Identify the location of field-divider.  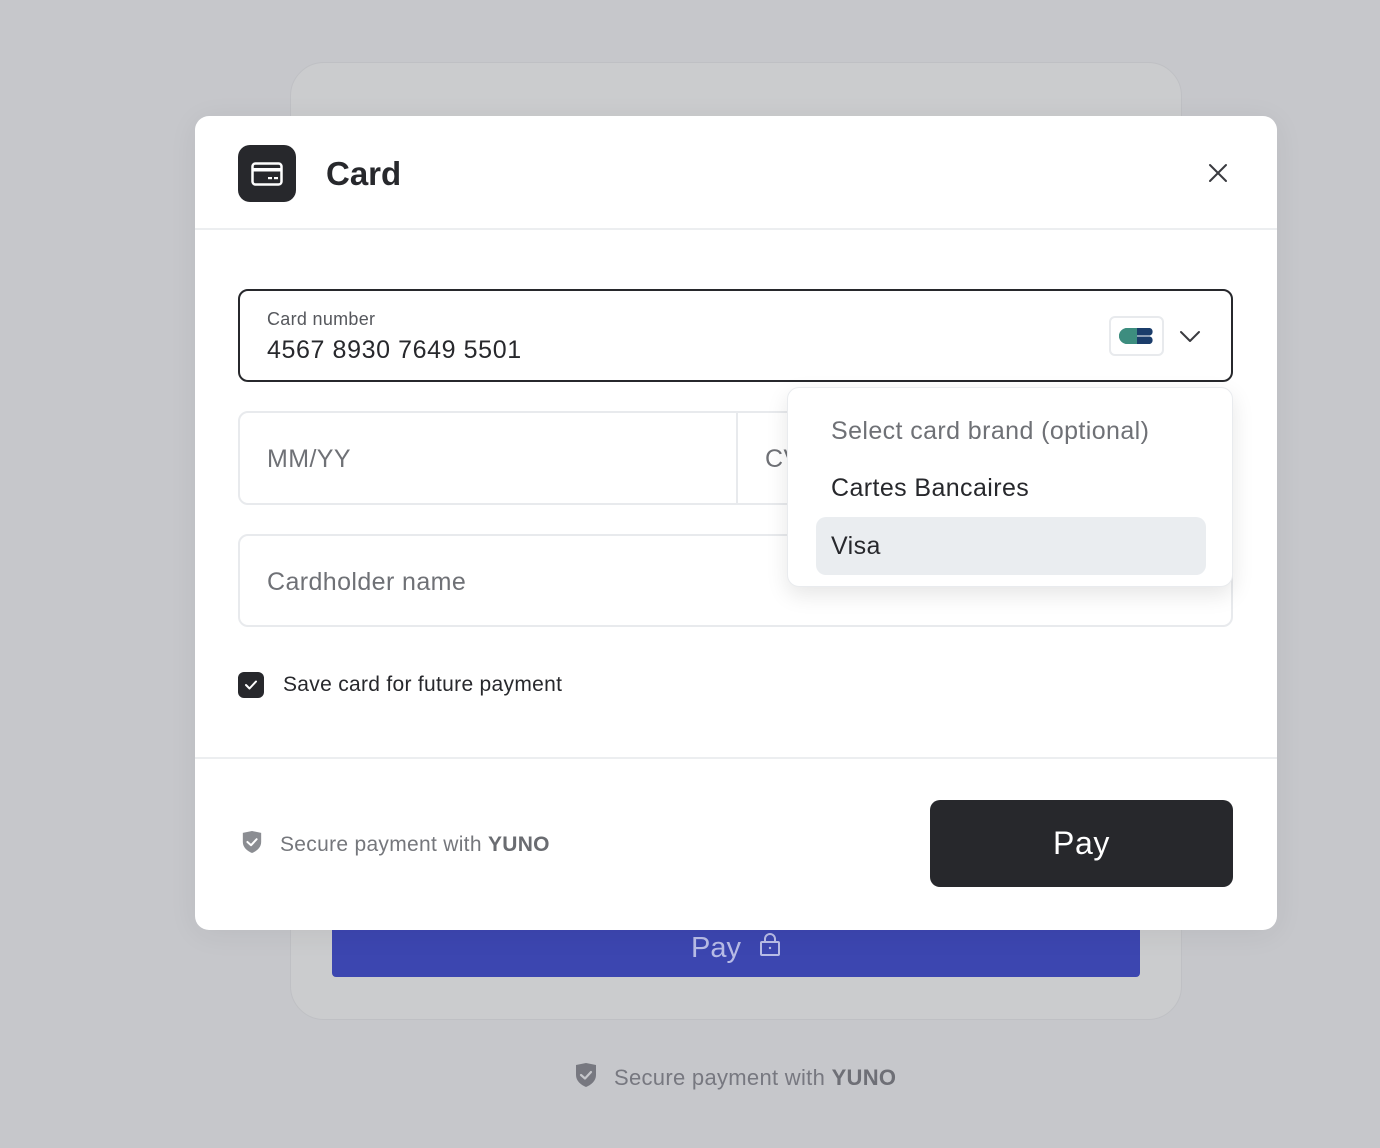
(737, 458).